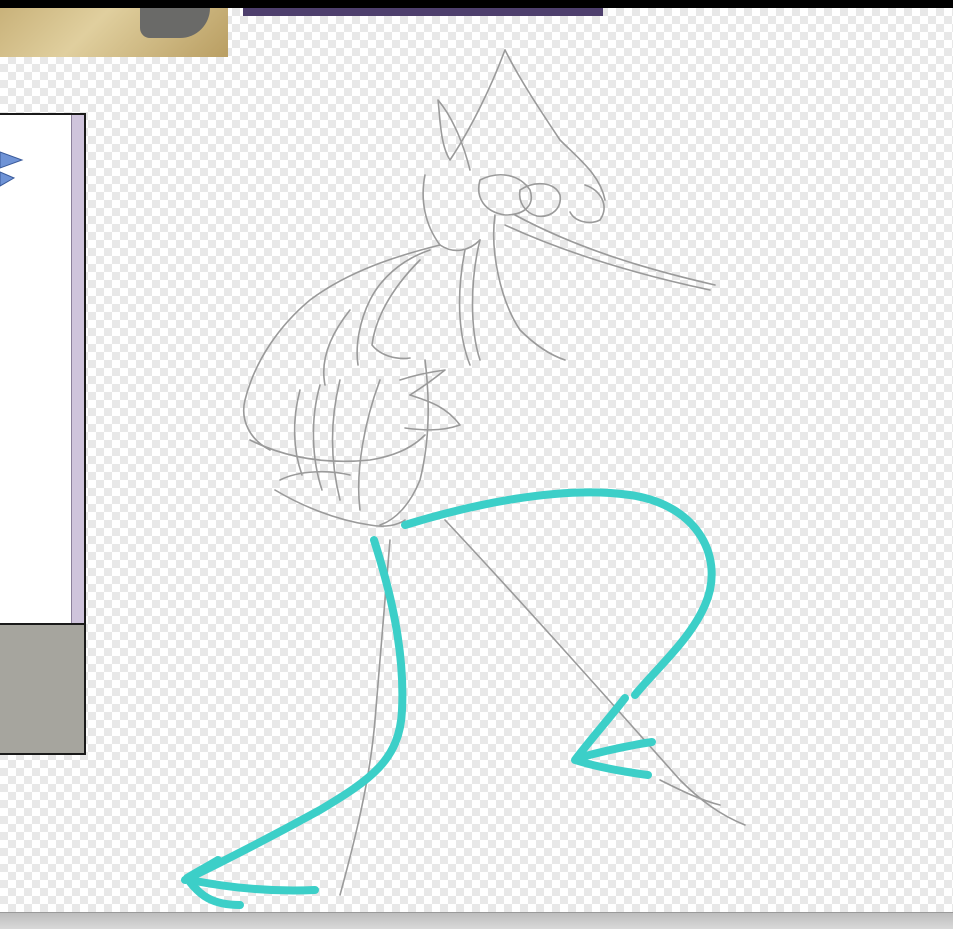 This screenshot has height=929, width=953. Describe the element at coordinates (365, 717) in the screenshot. I see `sketch-leg-guide-left` at that location.